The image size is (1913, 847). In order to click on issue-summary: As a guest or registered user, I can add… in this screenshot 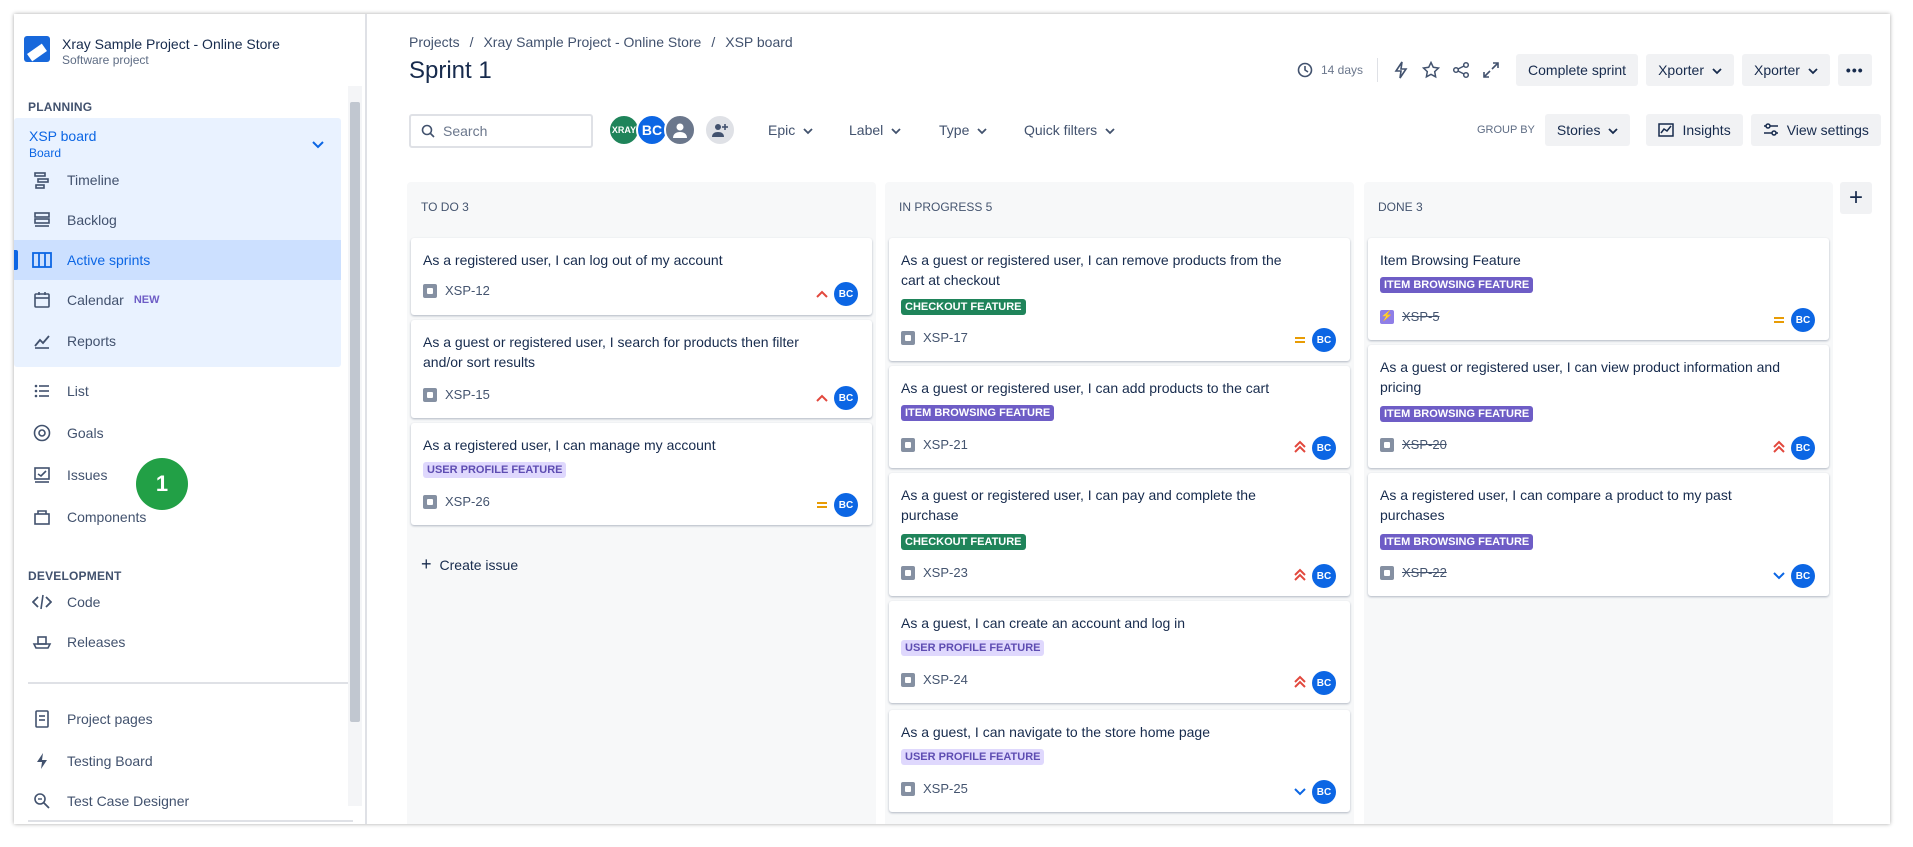, I will do `click(1085, 388)`.